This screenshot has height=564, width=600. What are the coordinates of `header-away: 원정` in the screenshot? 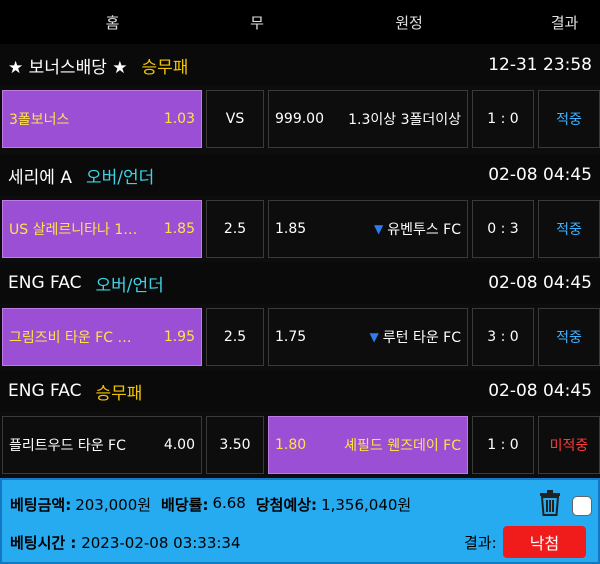 It's located at (409, 22).